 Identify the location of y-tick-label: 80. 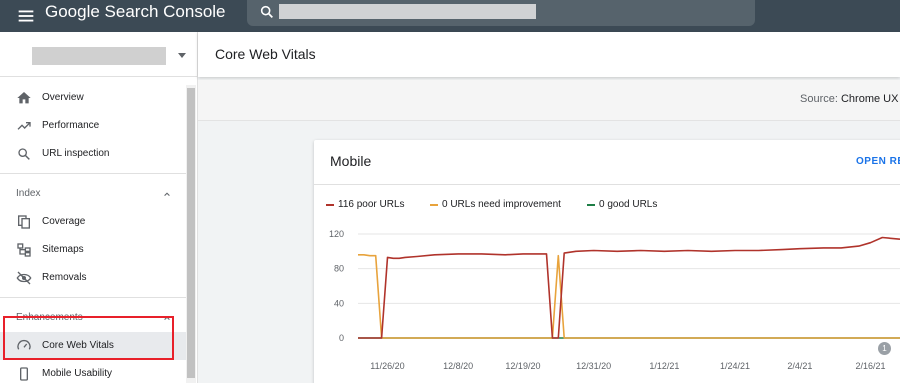
(339, 269).